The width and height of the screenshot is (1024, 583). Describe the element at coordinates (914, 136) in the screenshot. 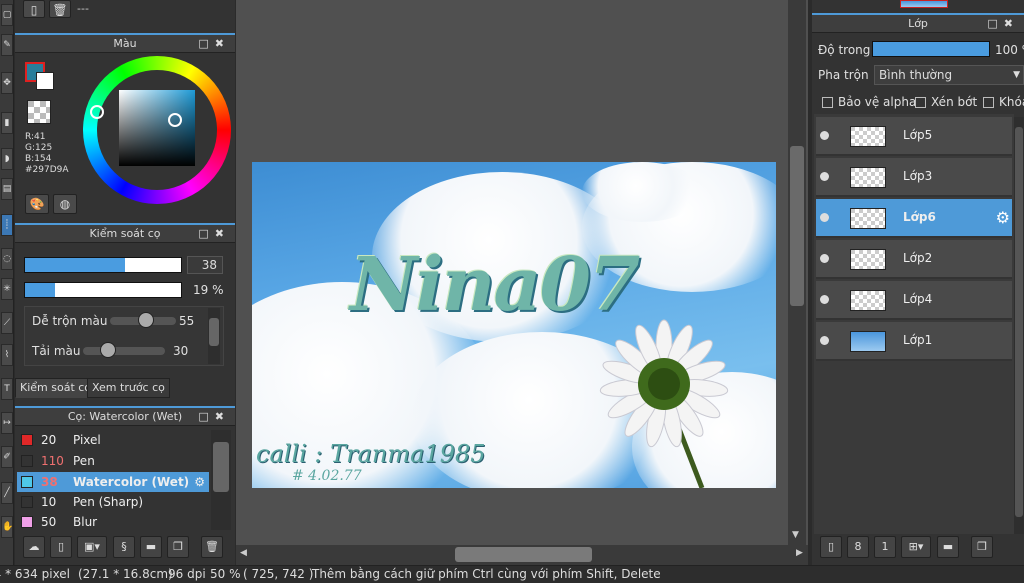

I see `layer-row-5: Lớp5` at that location.